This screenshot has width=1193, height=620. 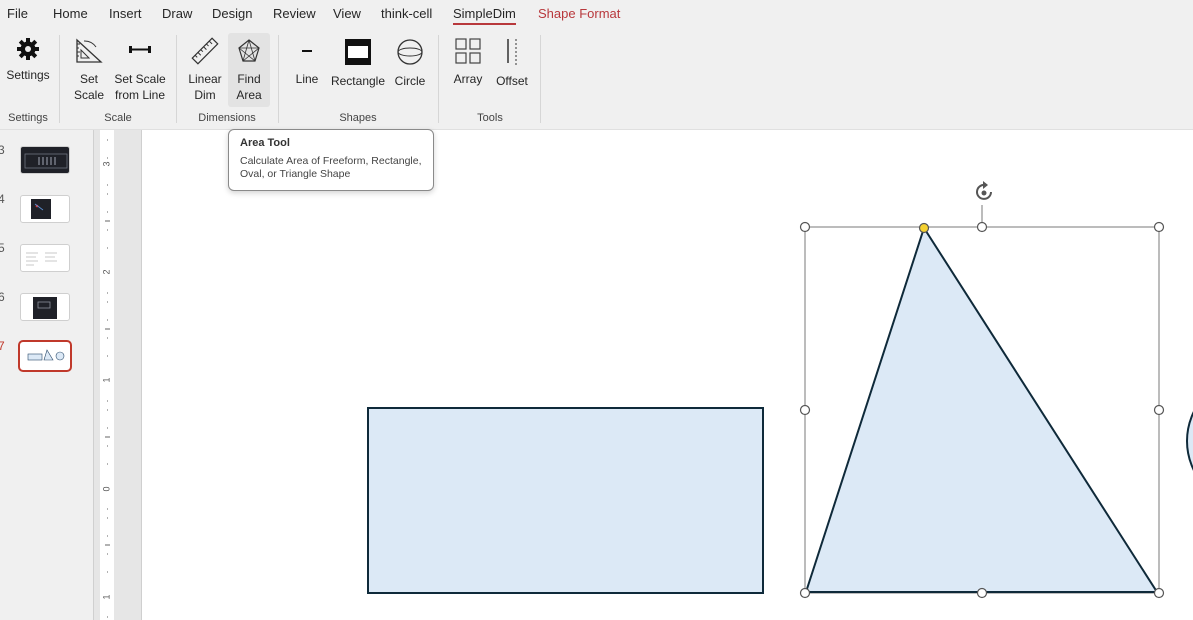 What do you see at coordinates (249, 50) in the screenshot?
I see `area-icon` at bounding box center [249, 50].